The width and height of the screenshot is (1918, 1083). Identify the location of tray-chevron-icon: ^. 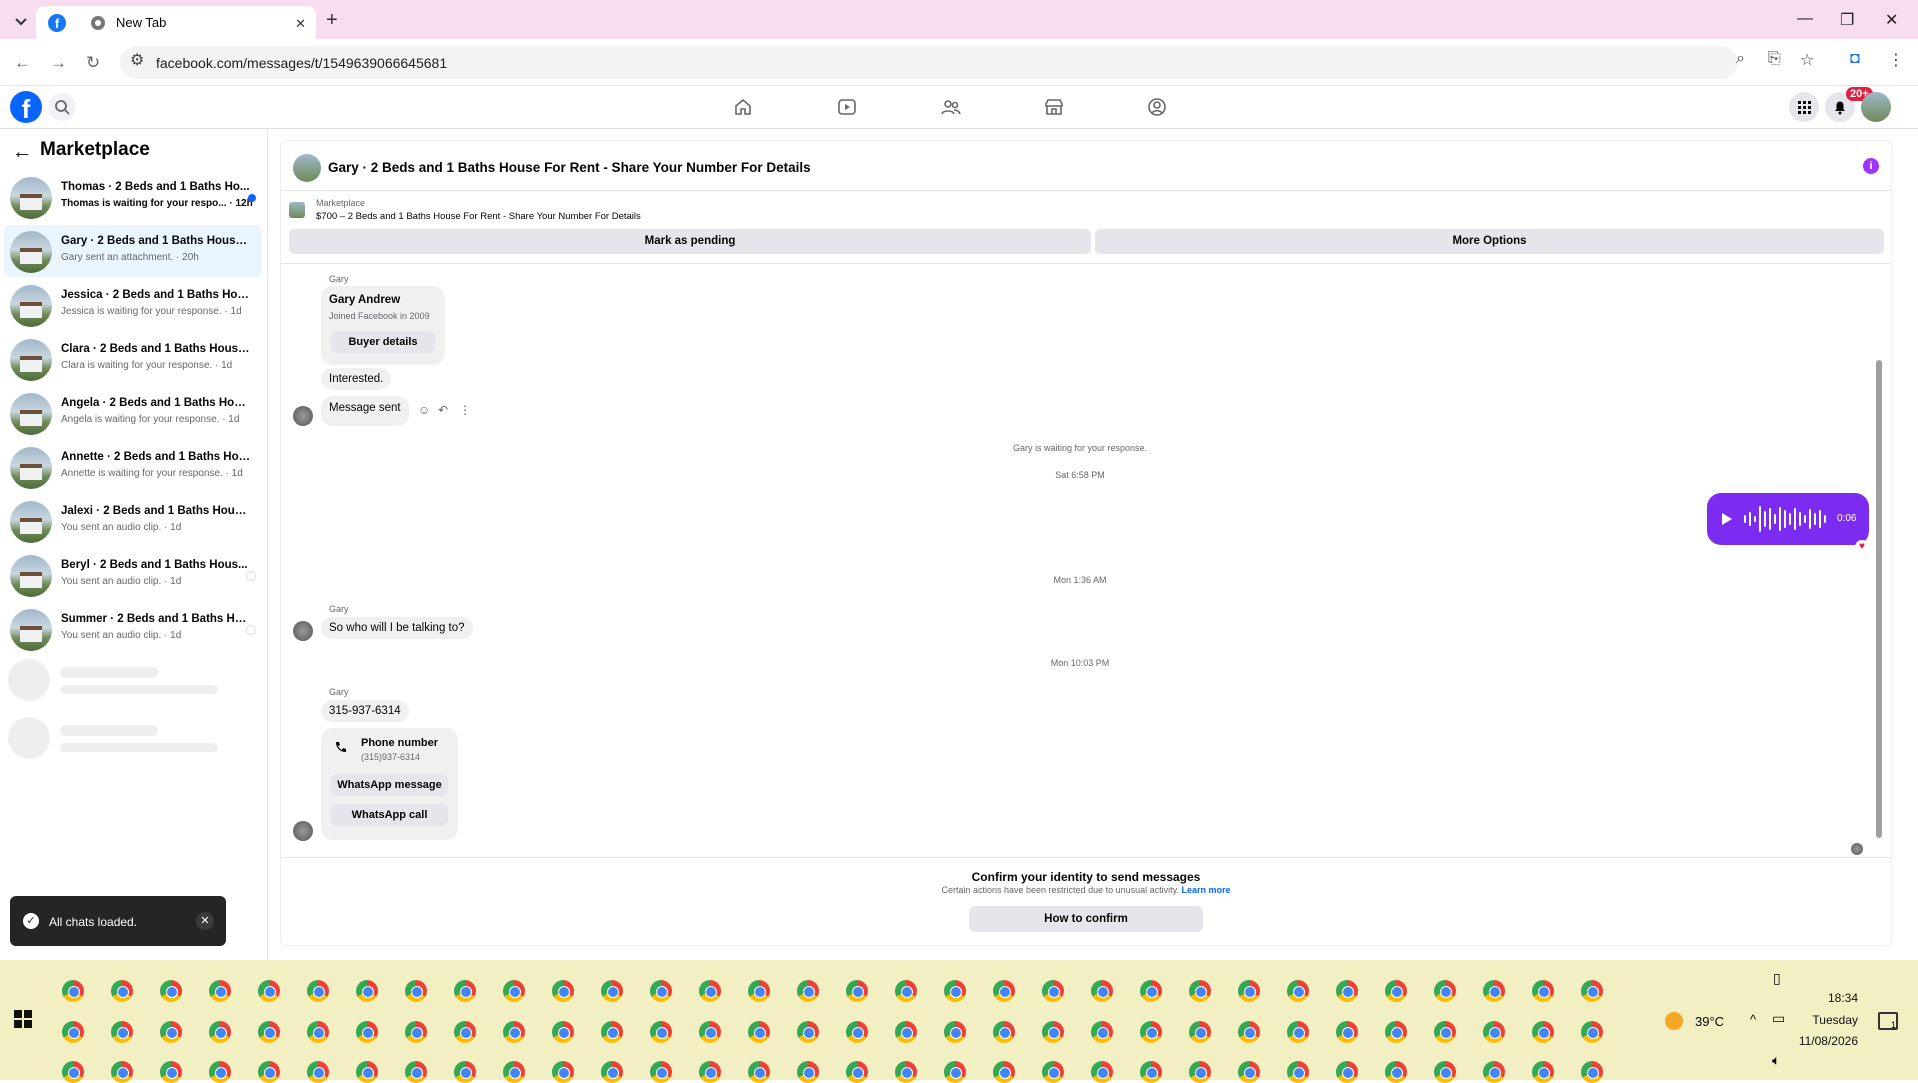
(1753, 1019).